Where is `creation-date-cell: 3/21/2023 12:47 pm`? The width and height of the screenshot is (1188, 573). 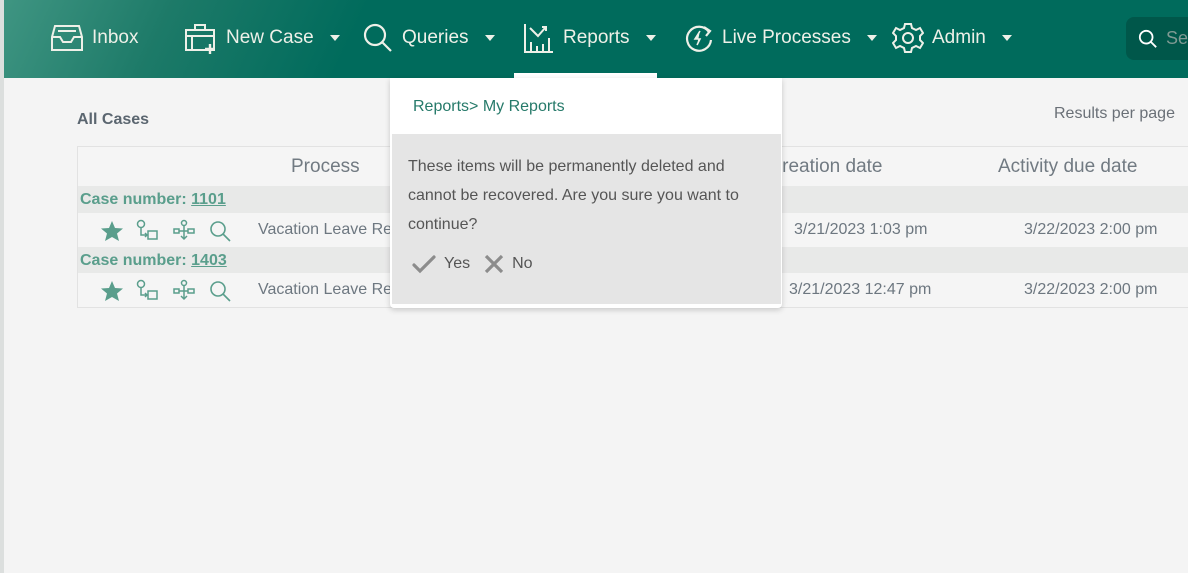
creation-date-cell: 3/21/2023 12:47 pm is located at coordinates (860, 289).